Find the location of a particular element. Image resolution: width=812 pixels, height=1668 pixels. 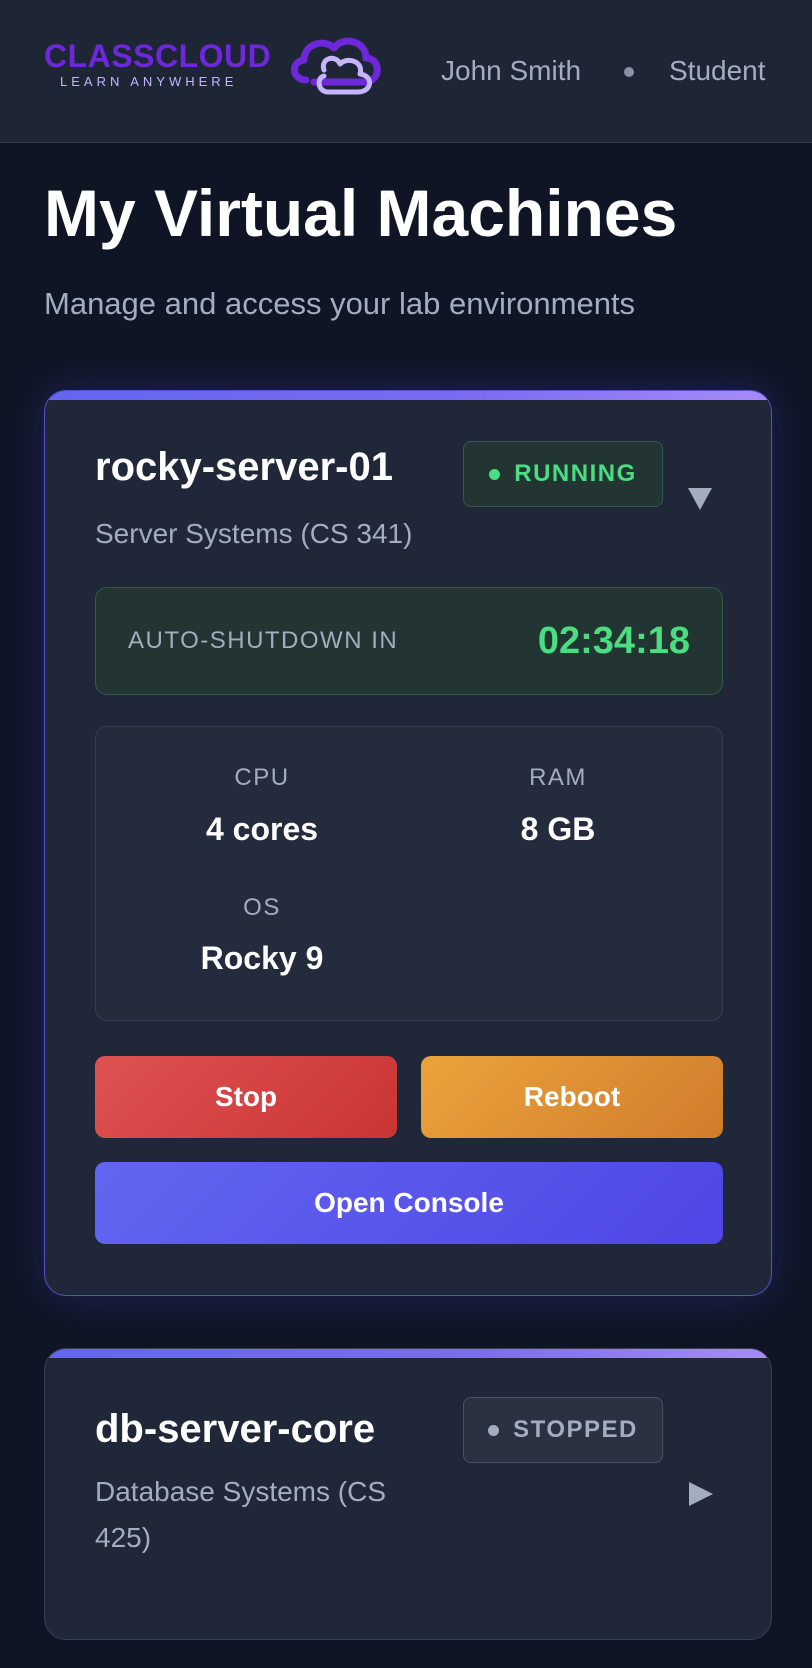

status-badge: STOPPED is located at coordinates (563, 1430).